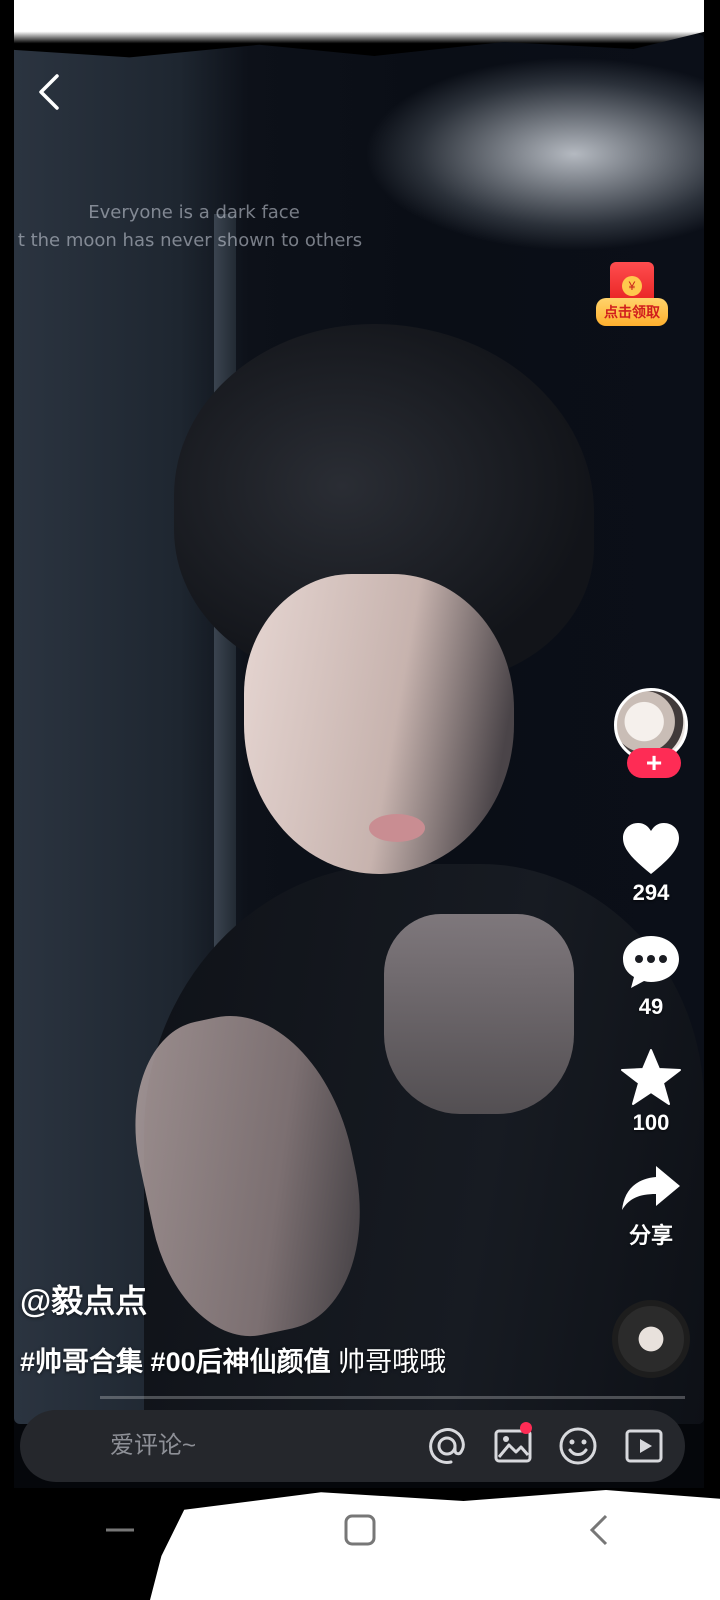 Image resolution: width=720 pixels, height=1600 pixels. I want to click on video-reply-button, so click(644, 1446).